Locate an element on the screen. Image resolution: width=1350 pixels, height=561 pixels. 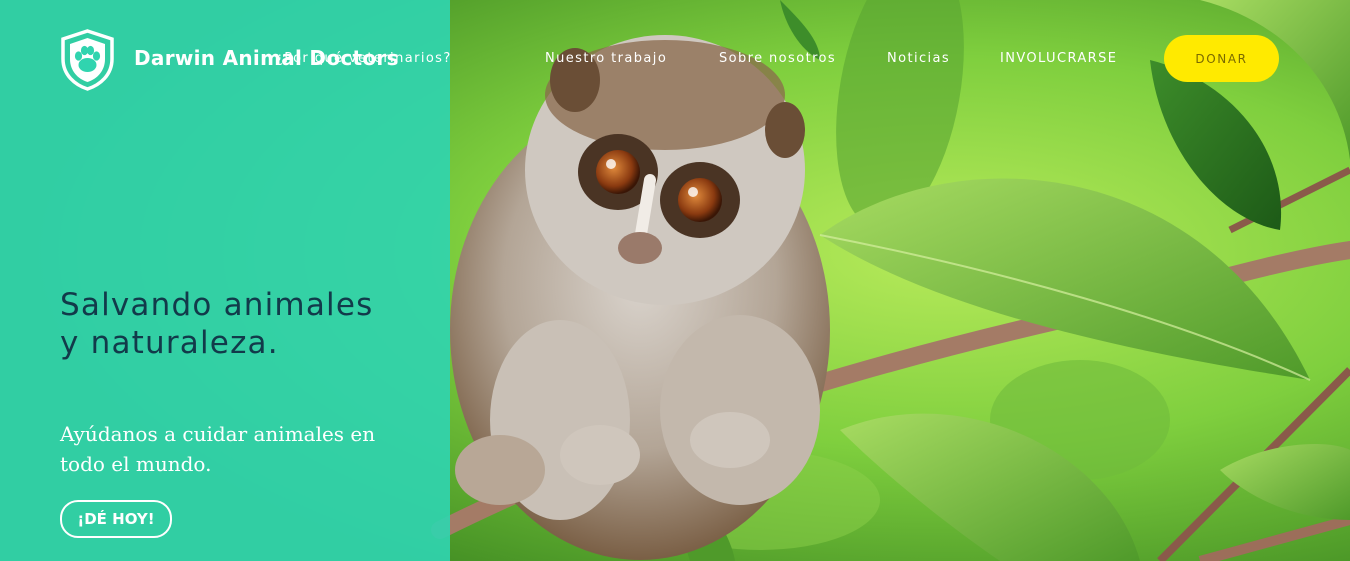
hero-headline: Salvando animales y naturaleza. is located at coordinates (217, 324).